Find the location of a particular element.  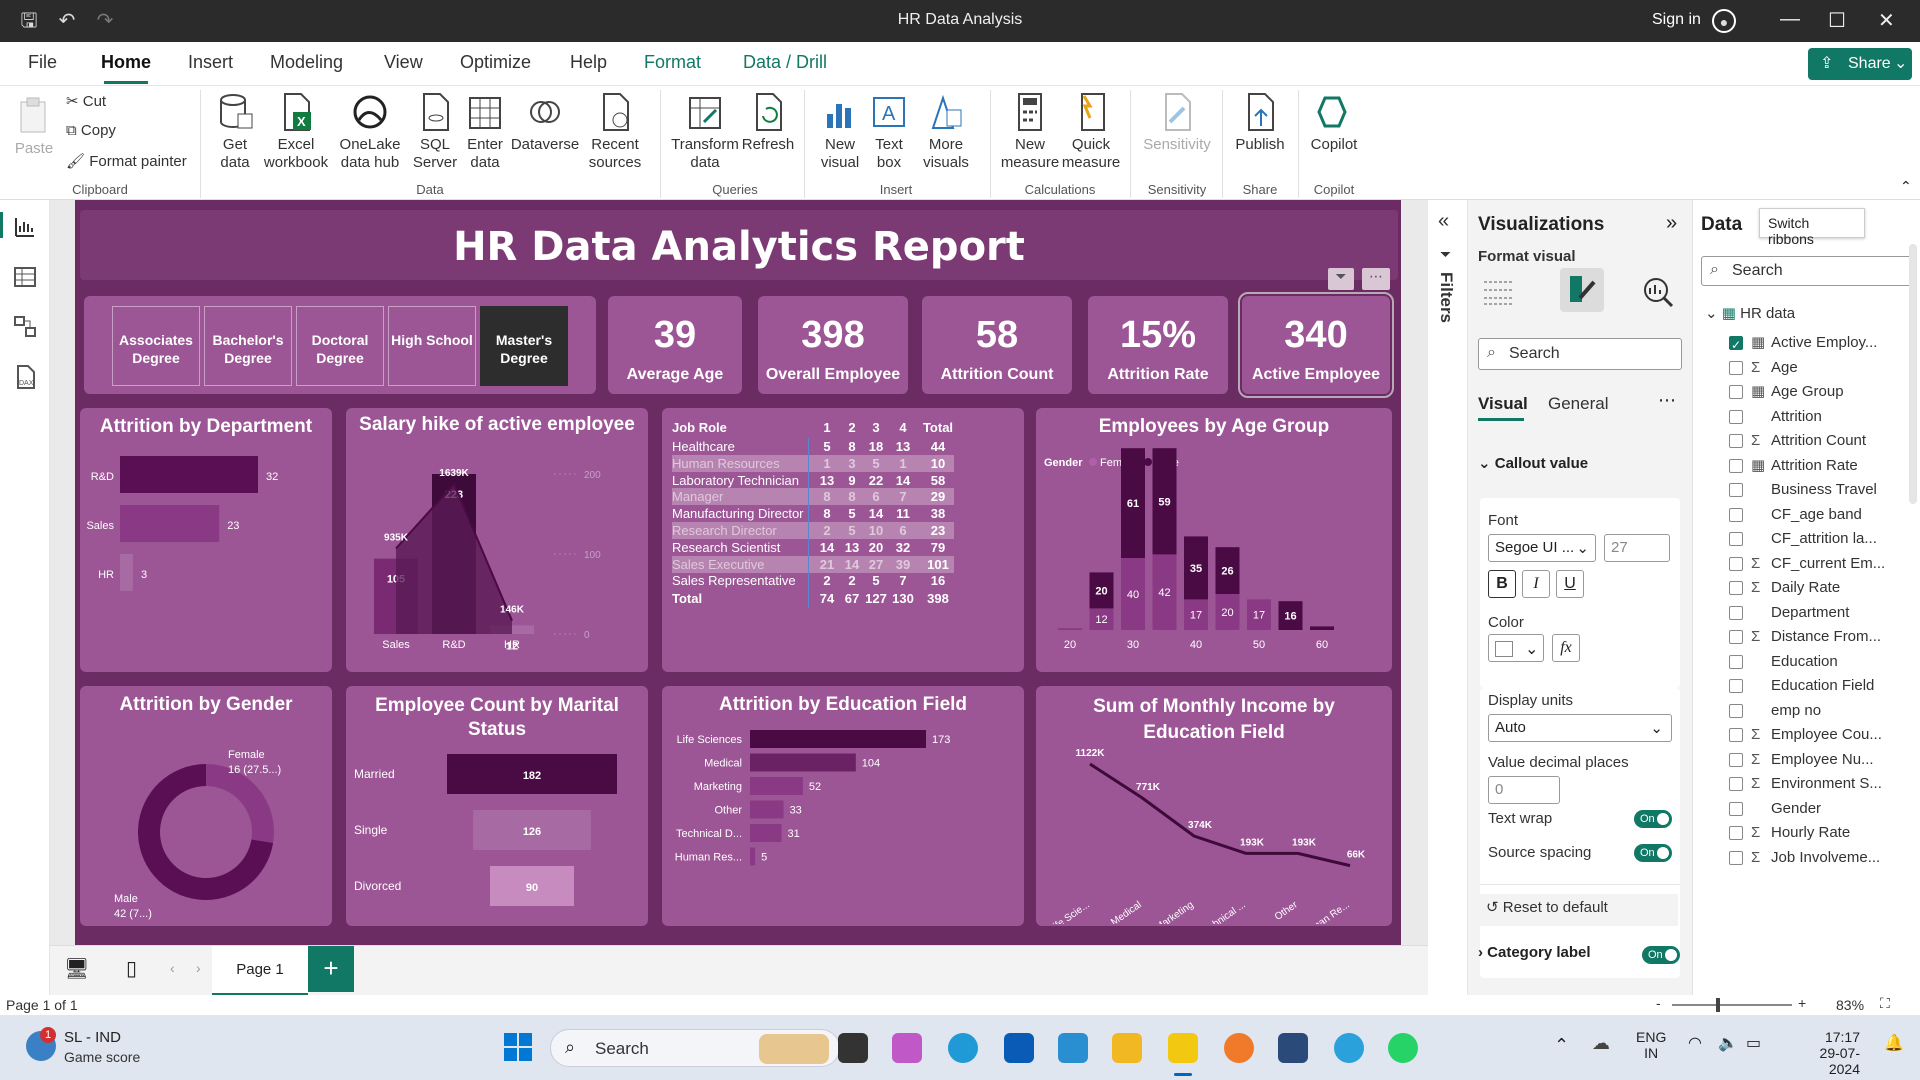

app-icon is located at coordinates (1293, 1048).